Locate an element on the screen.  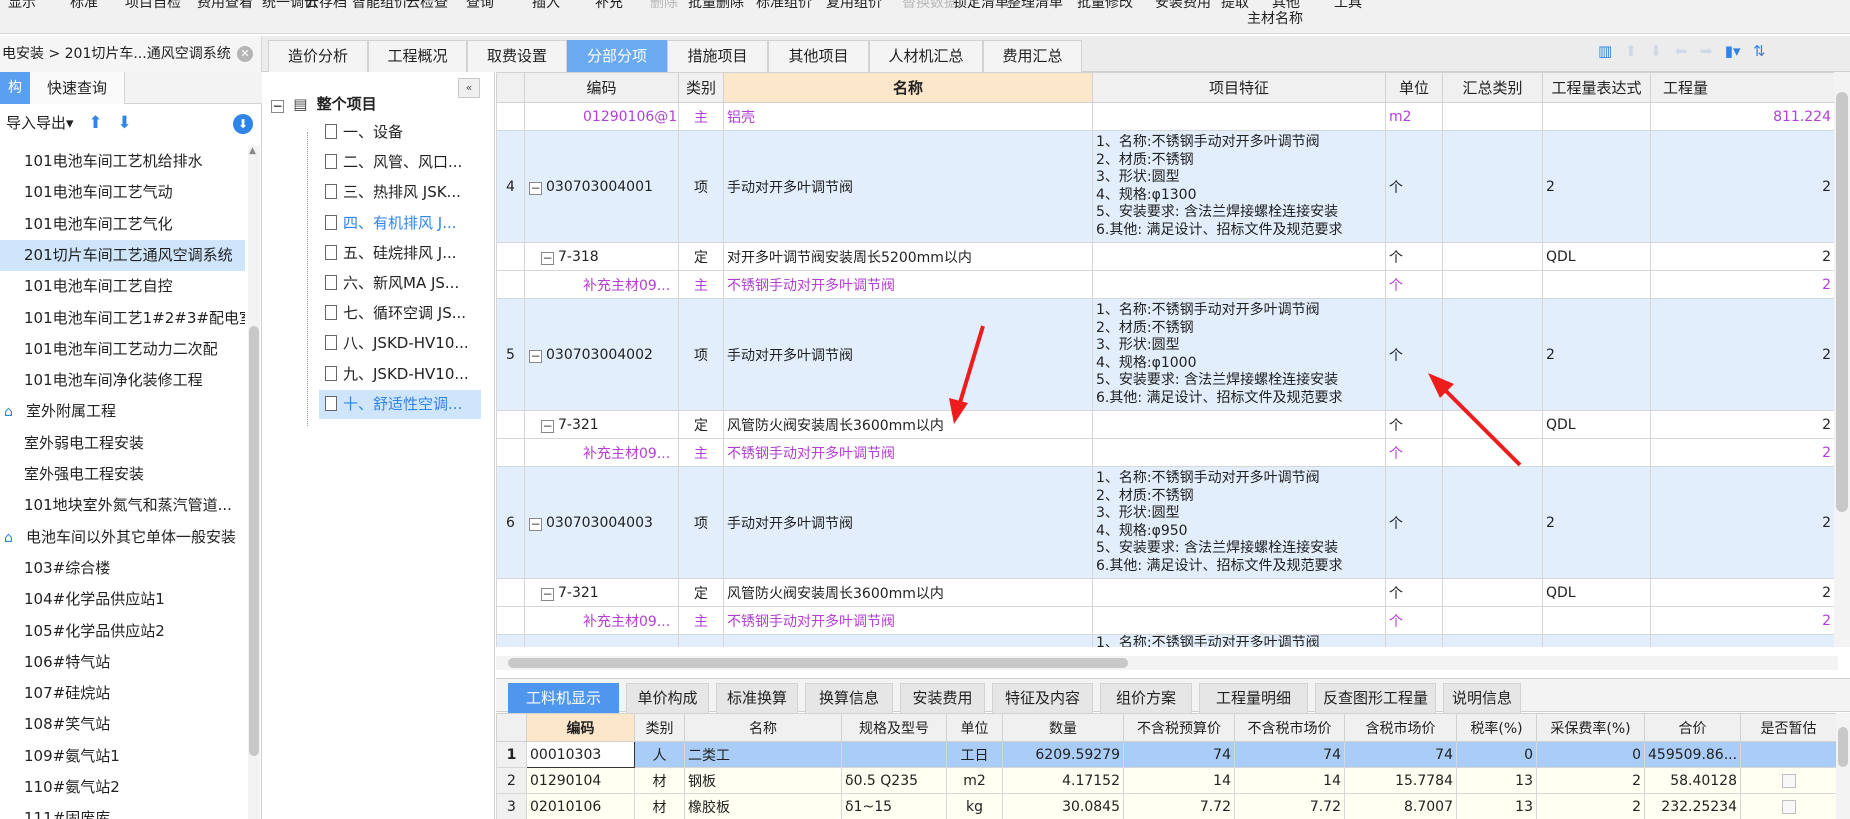
tab-main: 造价分析 is located at coordinates (318, 56).